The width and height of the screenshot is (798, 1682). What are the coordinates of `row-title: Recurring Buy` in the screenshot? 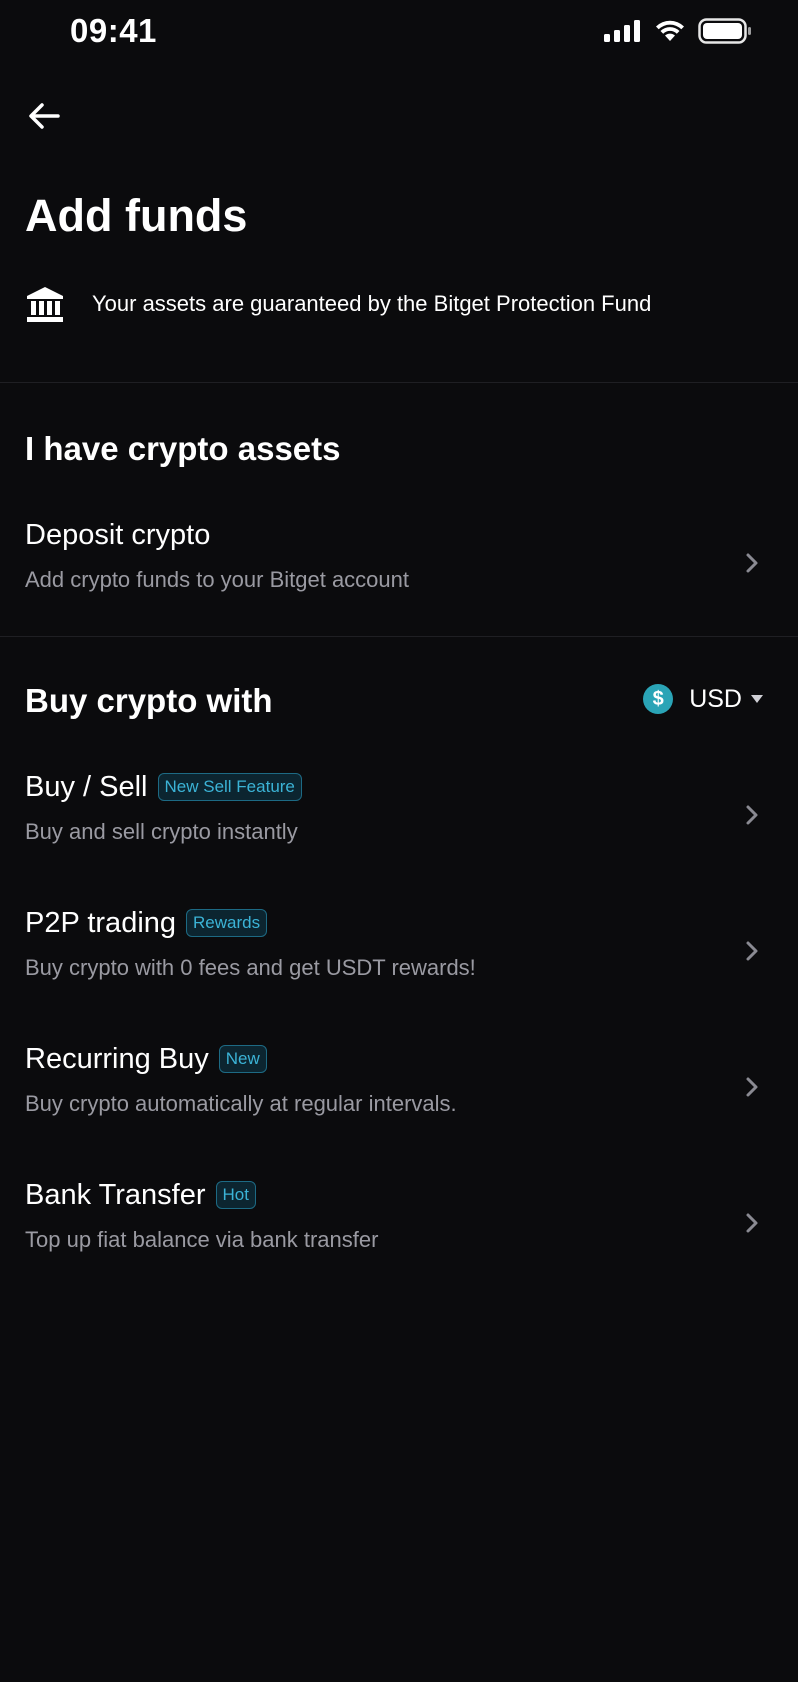 It's located at (117, 1058).